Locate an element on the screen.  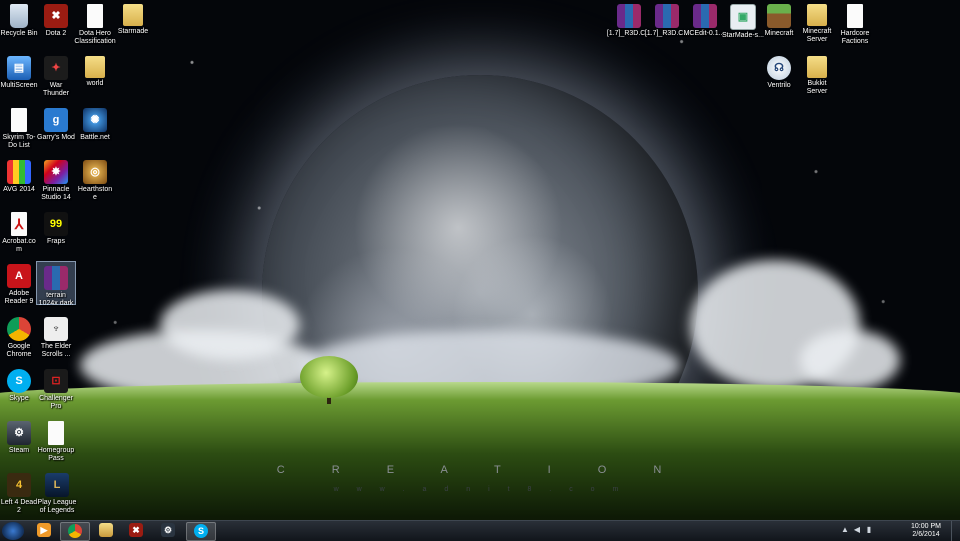
icon-label: Hardcore Factions is located at coordinates (855, 37).